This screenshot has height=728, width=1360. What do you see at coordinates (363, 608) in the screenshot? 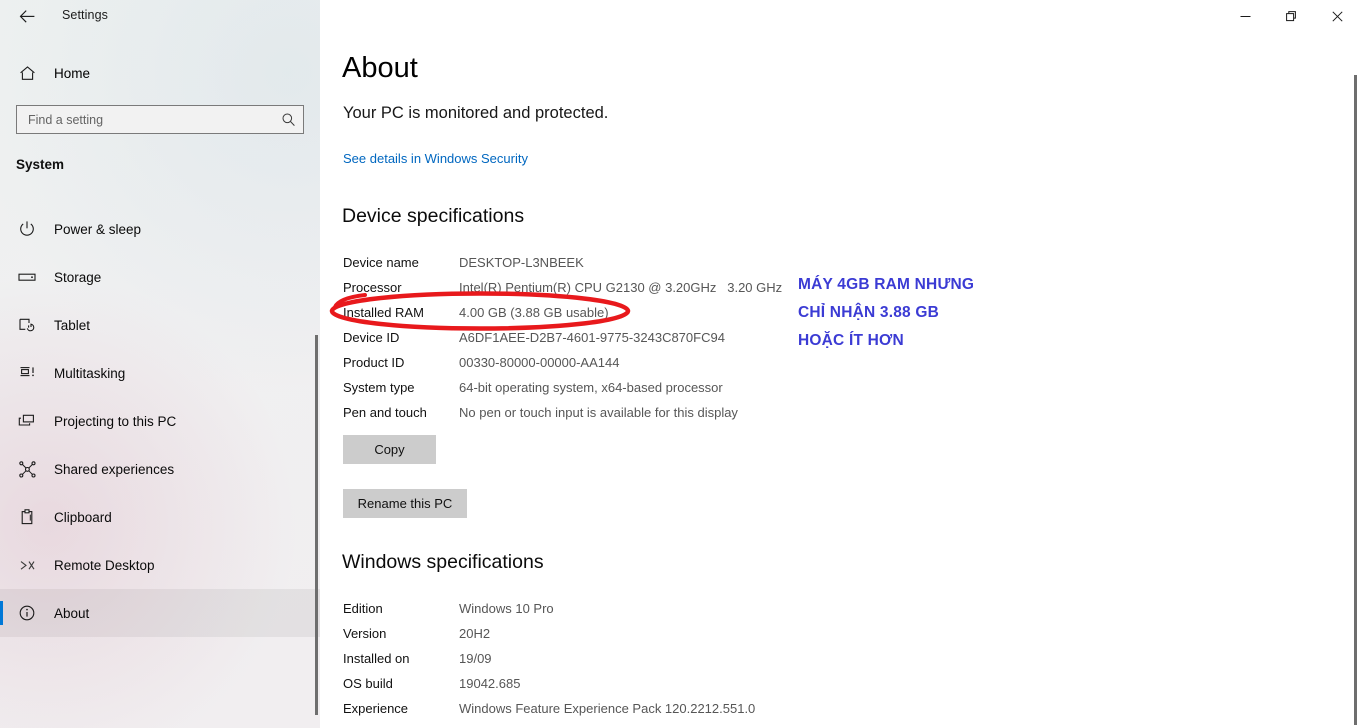
I see `spec-key: Edition` at bounding box center [363, 608].